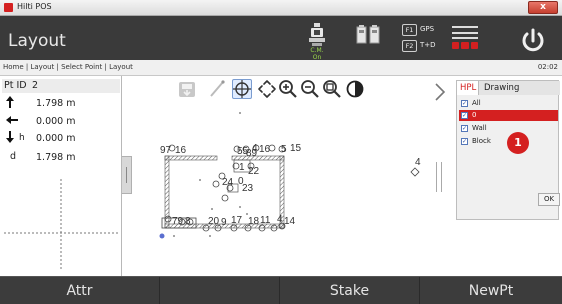 This screenshot has height=304, width=562. I want to click on crosshair-minimap, so click(61, 224).